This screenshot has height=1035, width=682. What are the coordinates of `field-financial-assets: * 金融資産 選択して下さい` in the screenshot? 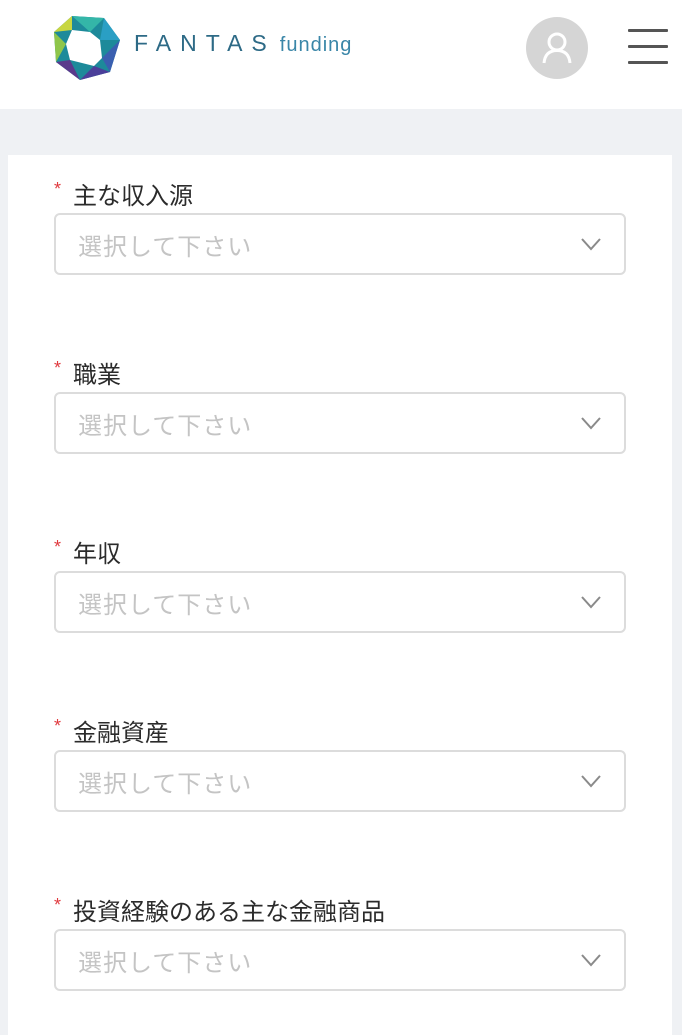 It's located at (340, 762).